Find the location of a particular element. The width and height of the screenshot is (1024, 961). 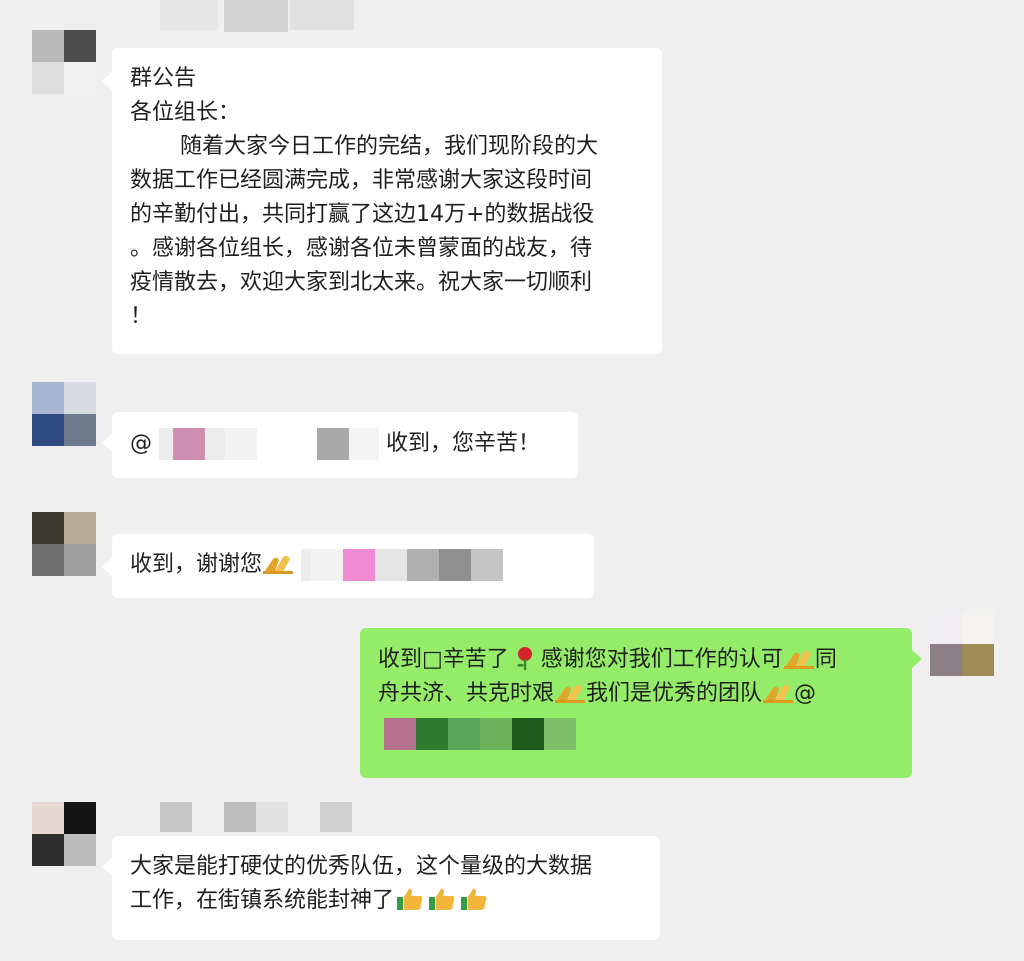

reply-bubble: 大家是能打硬仗的优秀队伍，这个量级的大数据 工作，在街镇系统能封神了 is located at coordinates (386, 888).